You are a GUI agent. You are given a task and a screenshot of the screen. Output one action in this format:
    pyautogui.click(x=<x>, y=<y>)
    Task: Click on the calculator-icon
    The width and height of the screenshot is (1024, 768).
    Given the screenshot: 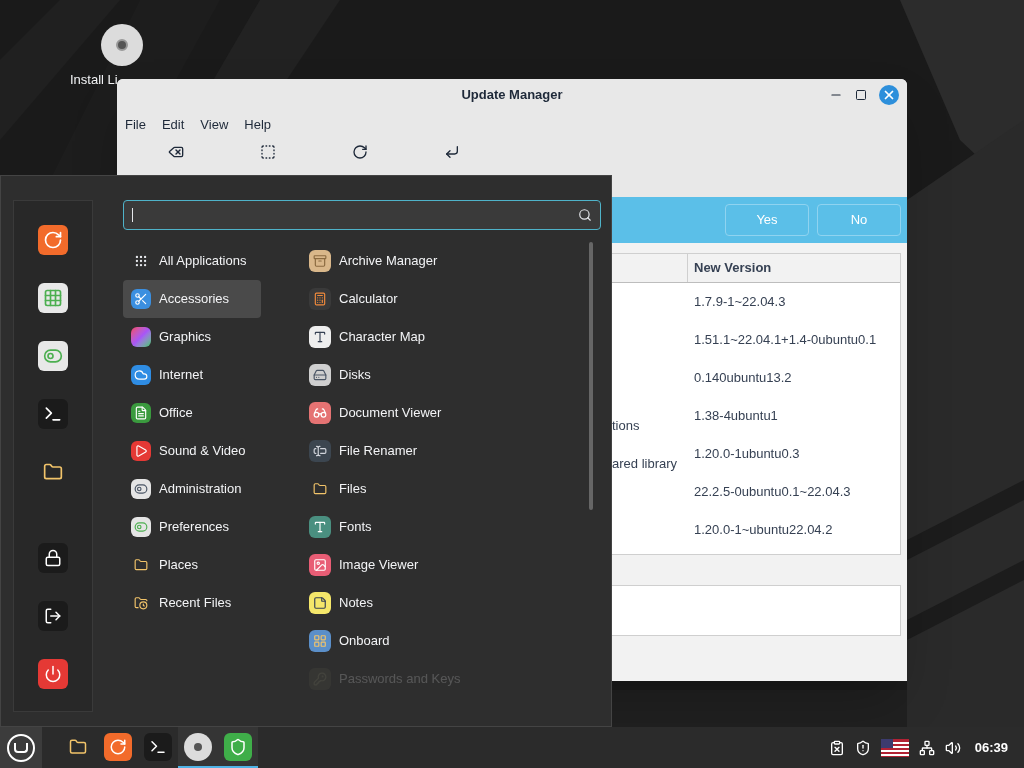 What is the action you would take?
    pyautogui.click(x=320, y=299)
    